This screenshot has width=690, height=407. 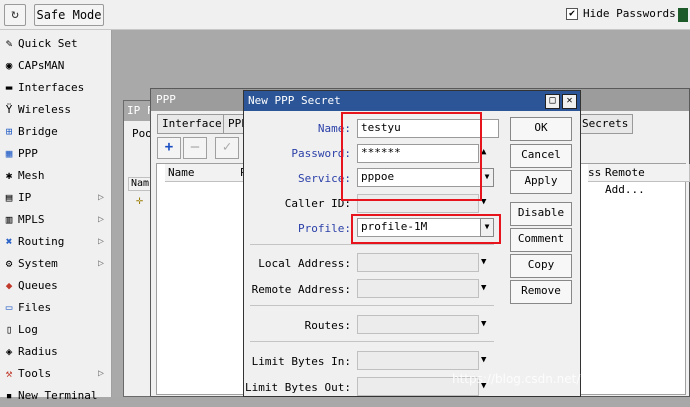 What do you see at coordinates (56, 308) in the screenshot?
I see `sidebar-item-files: ▭ Files` at bounding box center [56, 308].